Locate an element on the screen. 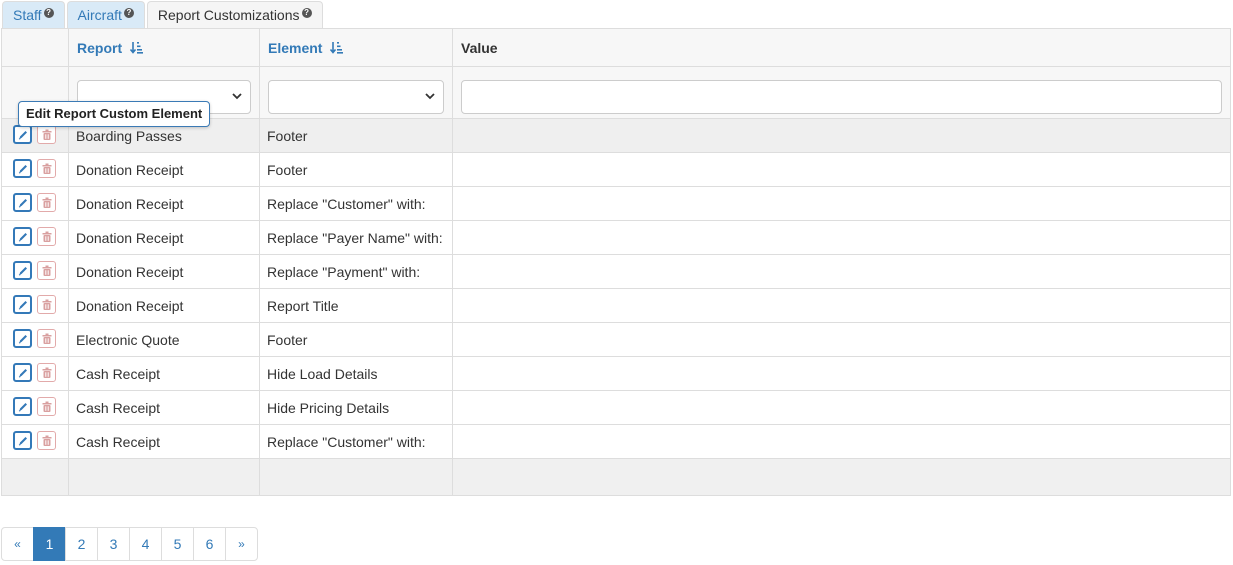  pagination-page-5: 5 is located at coordinates (177, 544).